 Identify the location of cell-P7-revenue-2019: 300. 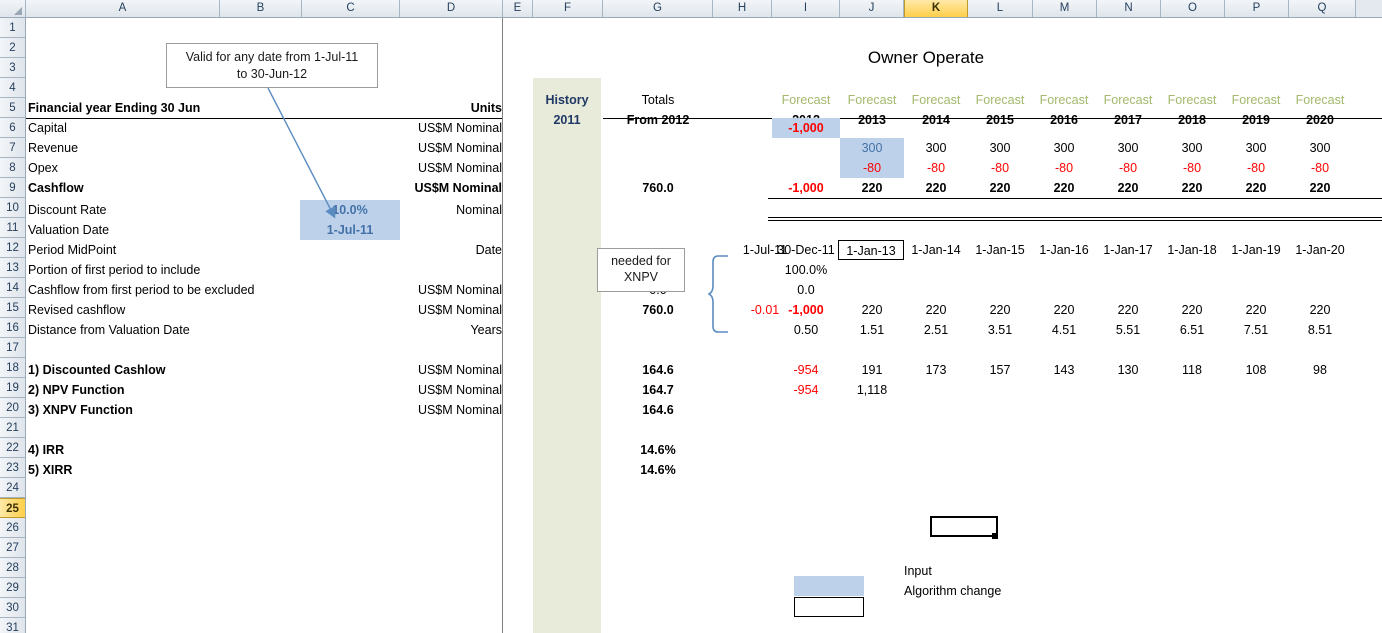
(1256, 148).